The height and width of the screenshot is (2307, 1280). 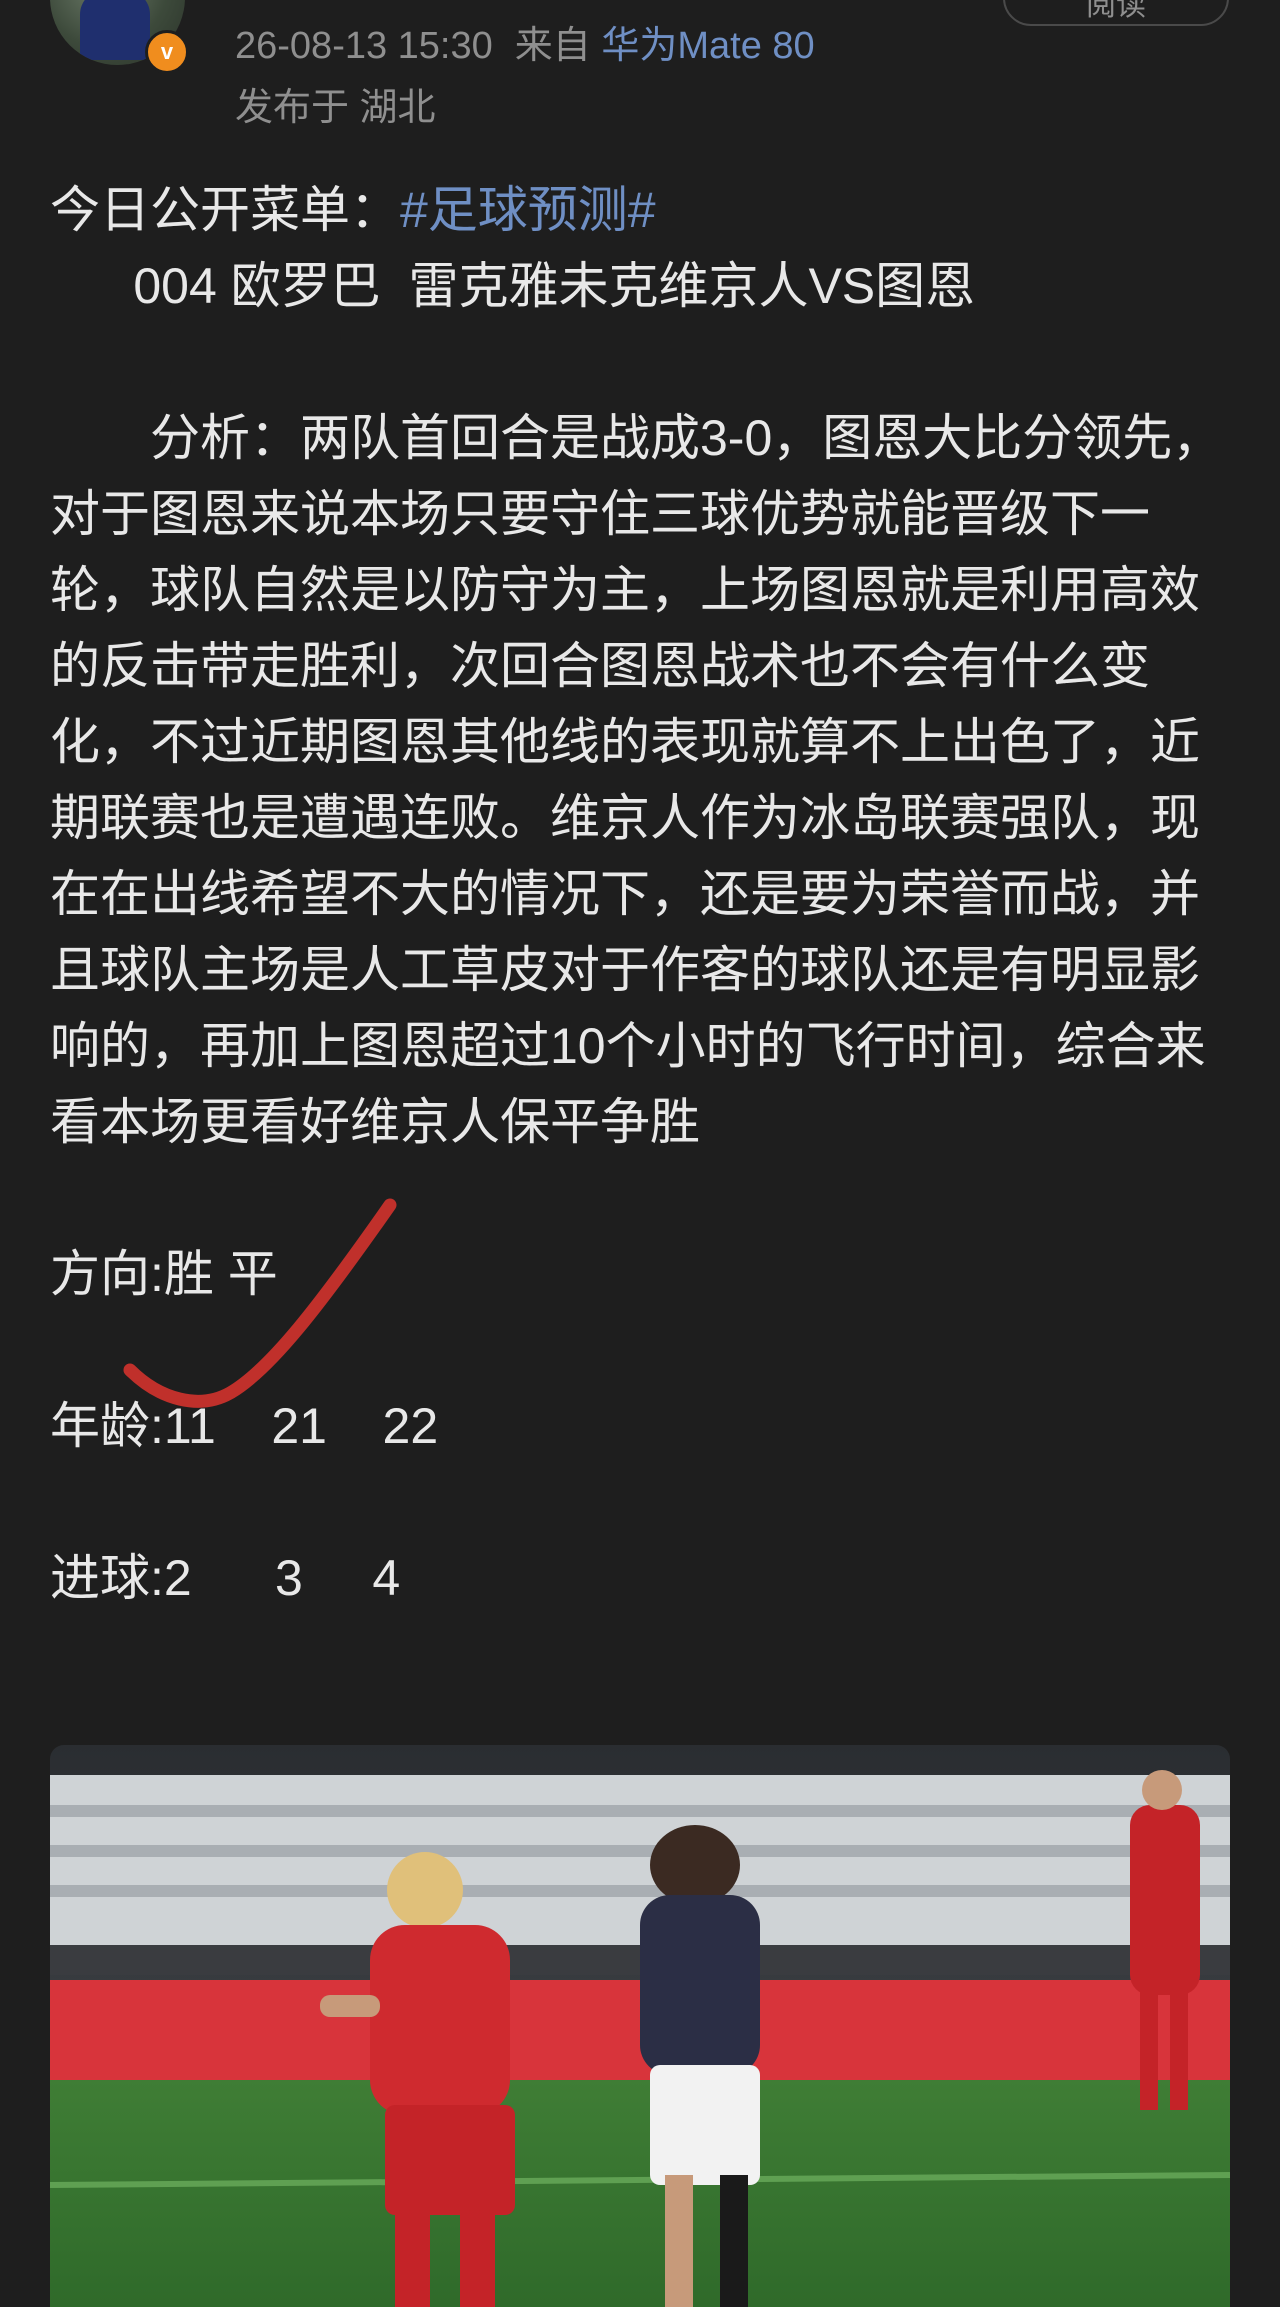 I want to click on match-line: 004 欧罗巴 雷克雅未克维京人VS图恩, so click(x=513, y=286).